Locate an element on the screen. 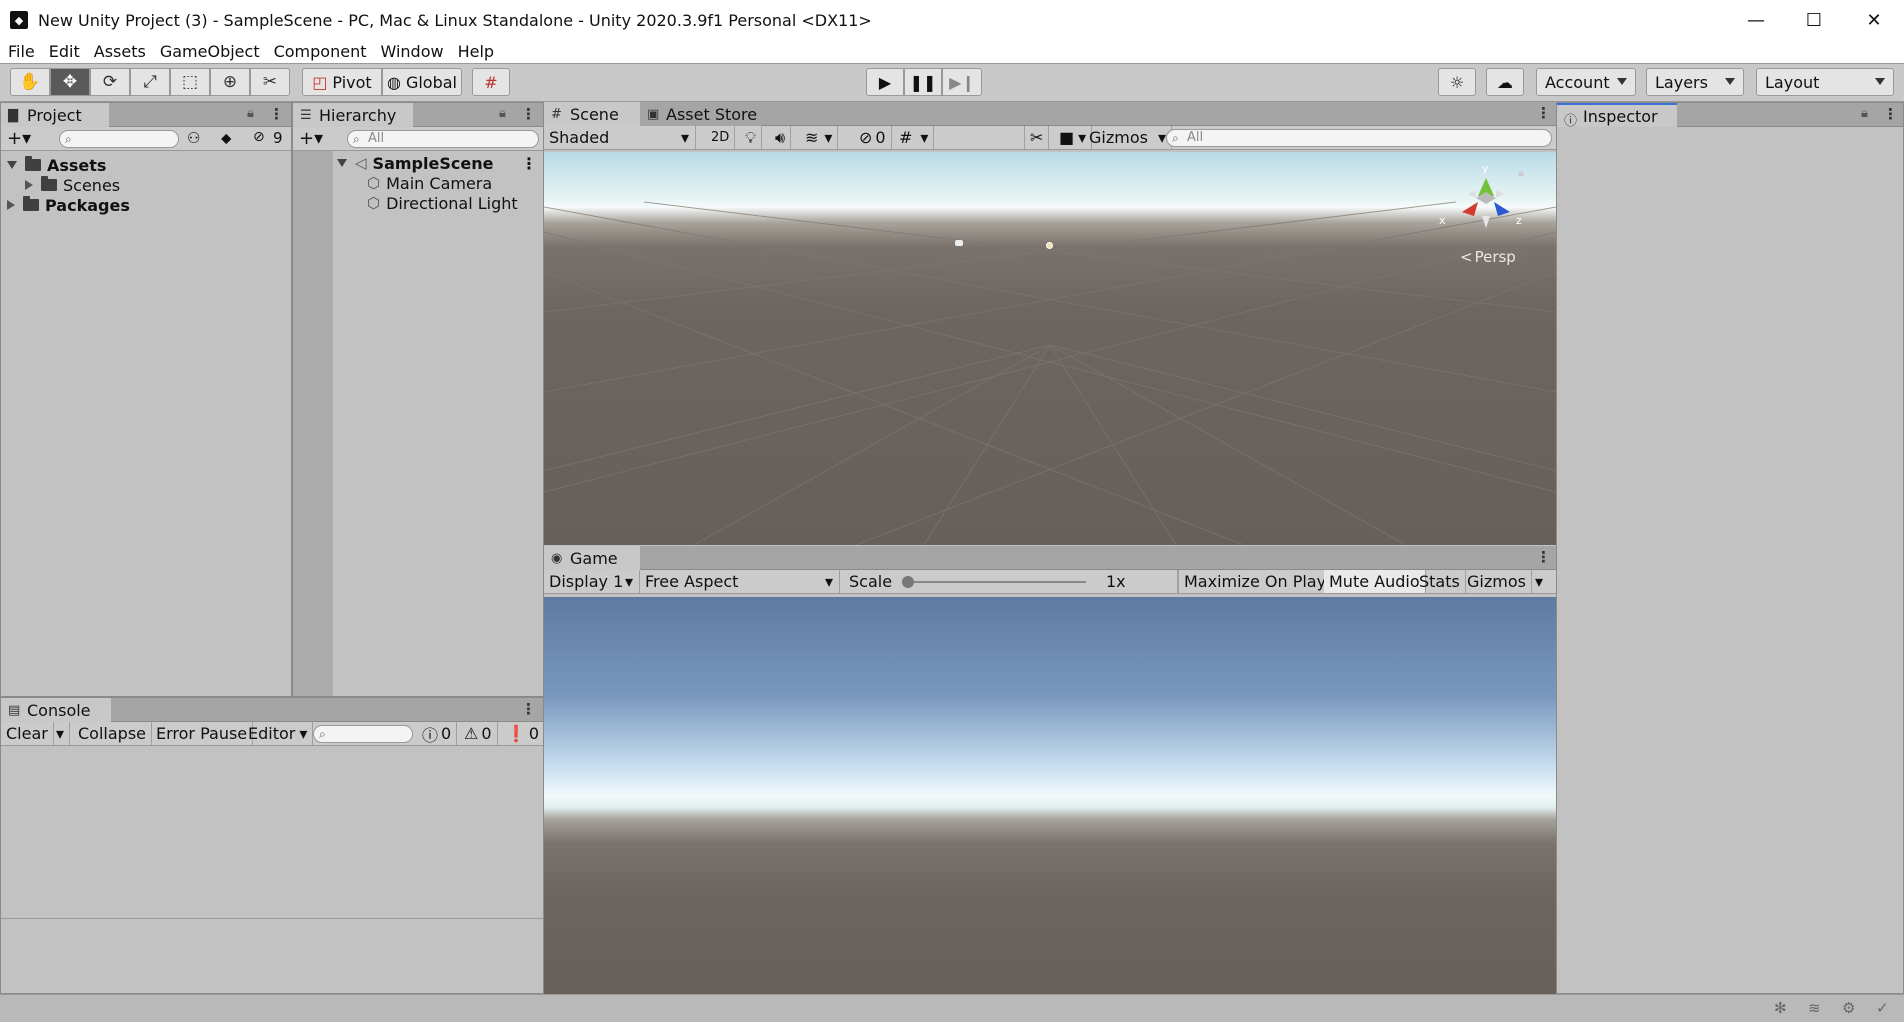  collab-button: ☁ is located at coordinates (1505, 82).